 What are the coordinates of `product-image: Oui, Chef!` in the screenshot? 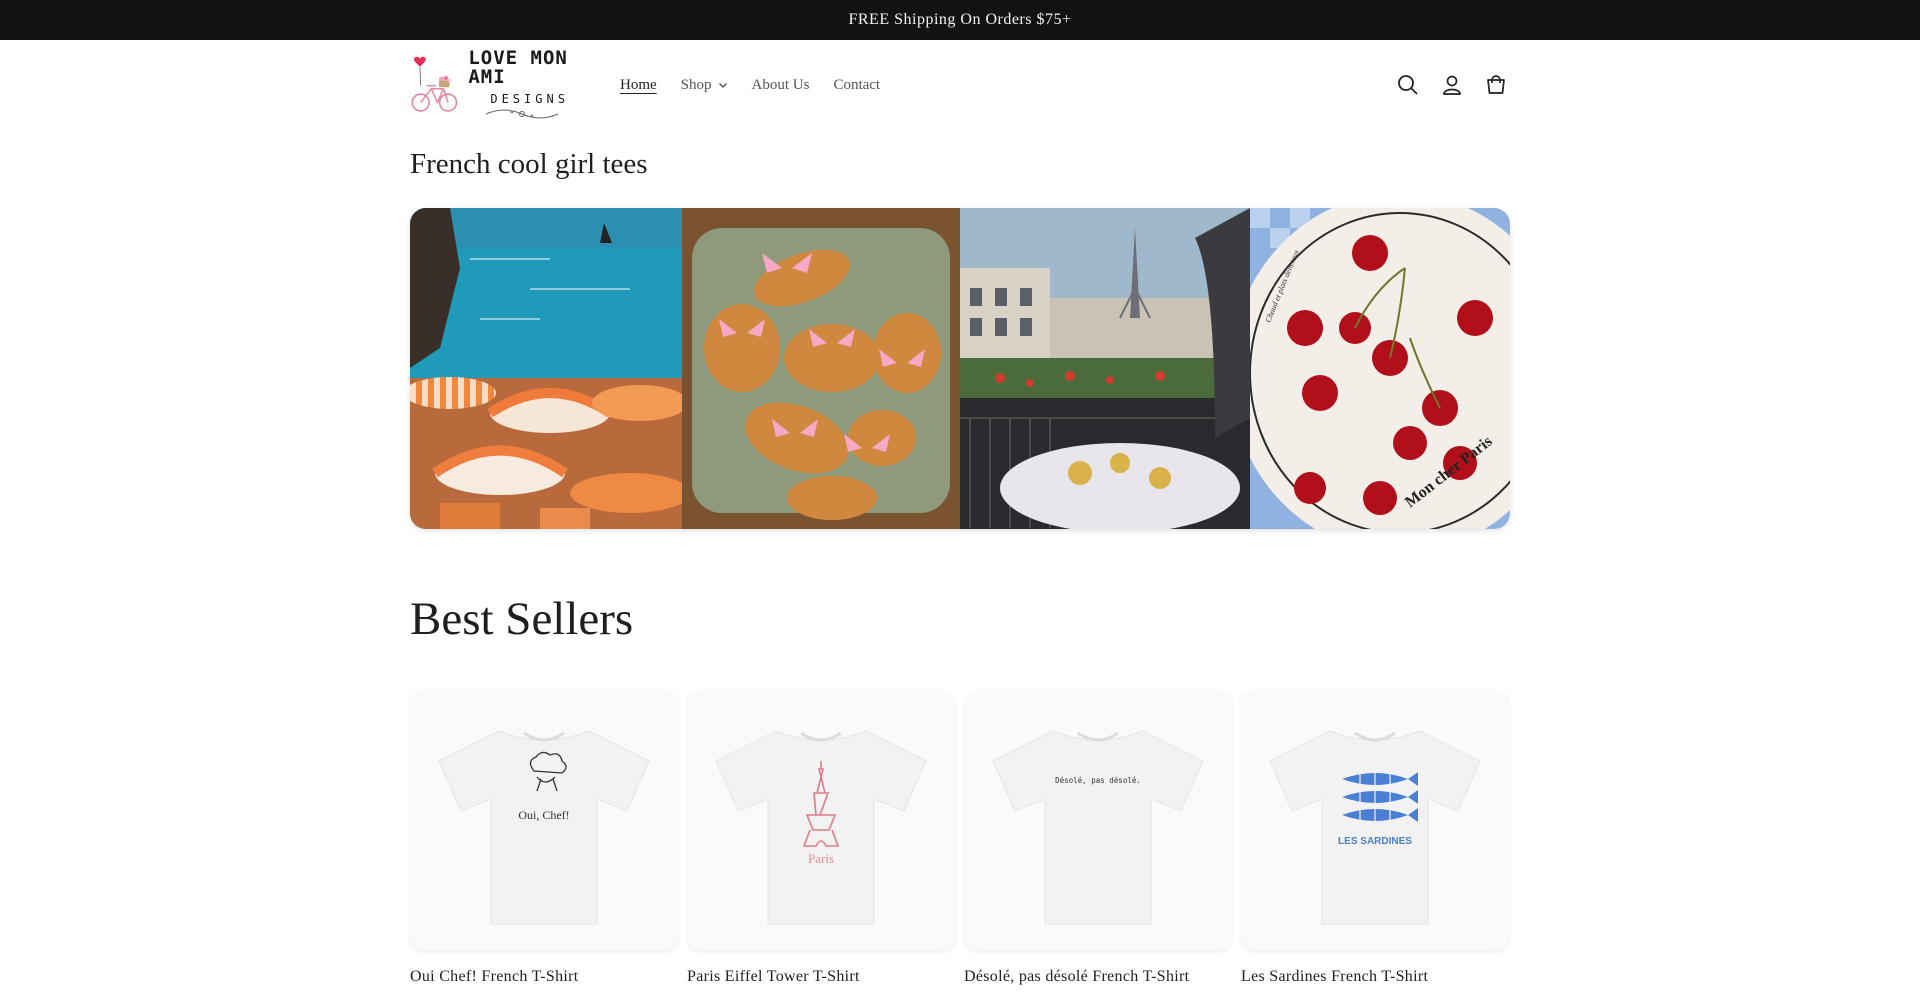 It's located at (544, 821).